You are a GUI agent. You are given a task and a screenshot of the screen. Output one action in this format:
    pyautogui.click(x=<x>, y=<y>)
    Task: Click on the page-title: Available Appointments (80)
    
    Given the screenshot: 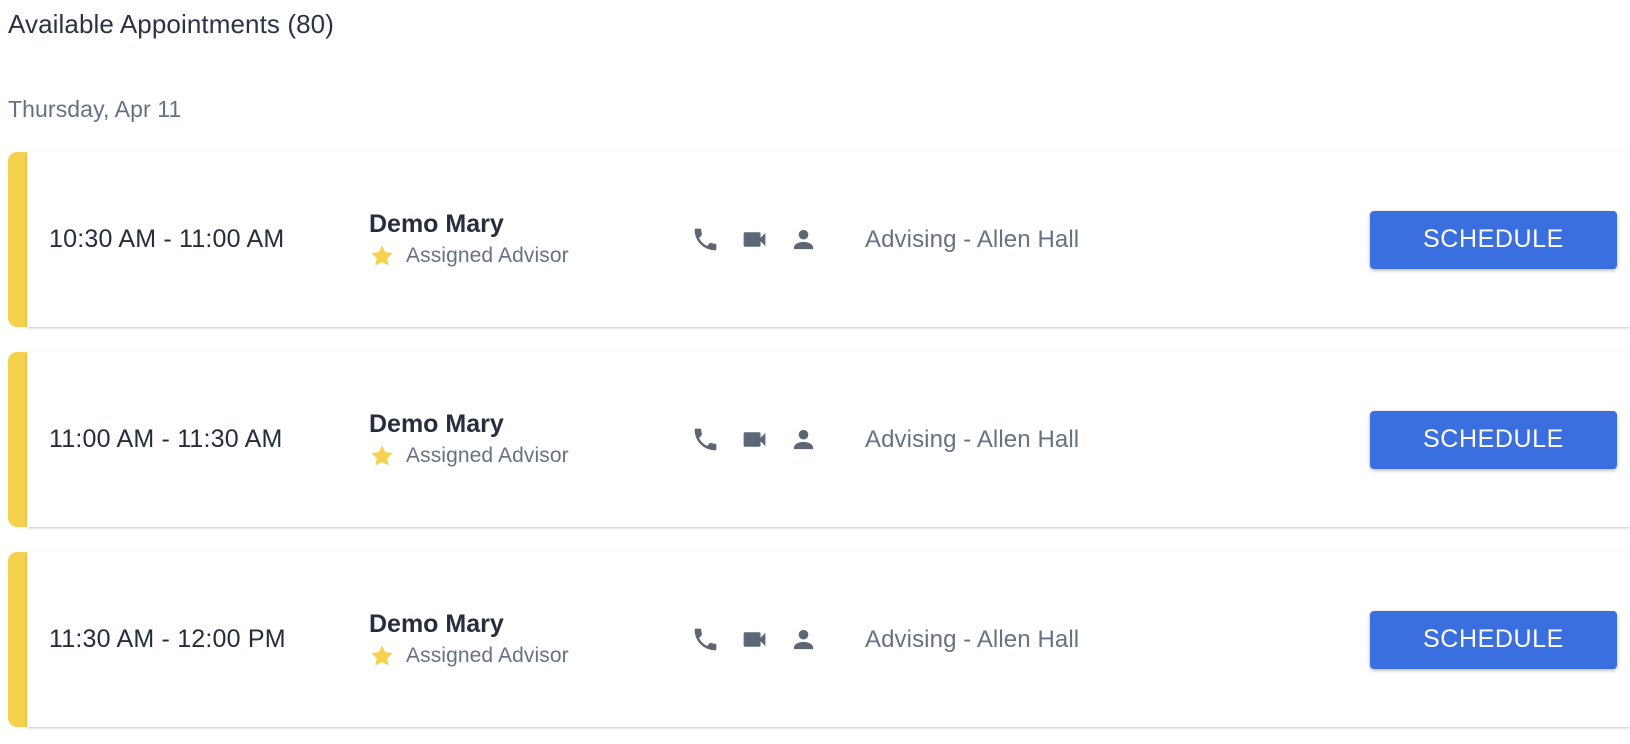 What is the action you would take?
    pyautogui.click(x=171, y=24)
    